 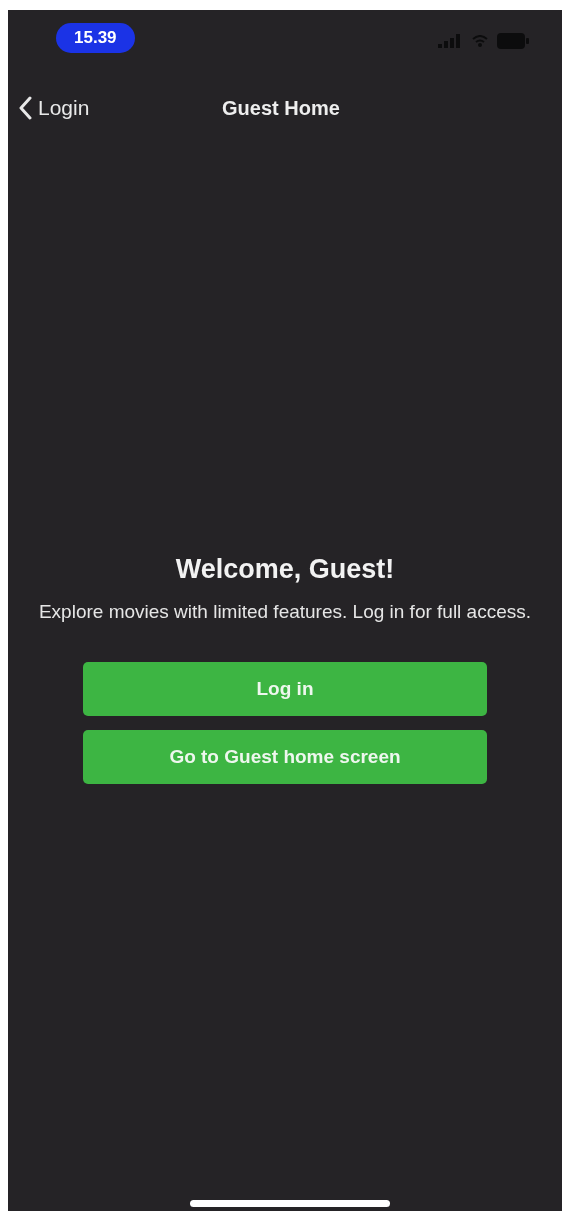 I want to click on sign-in-button: Log in, so click(x=285, y=689).